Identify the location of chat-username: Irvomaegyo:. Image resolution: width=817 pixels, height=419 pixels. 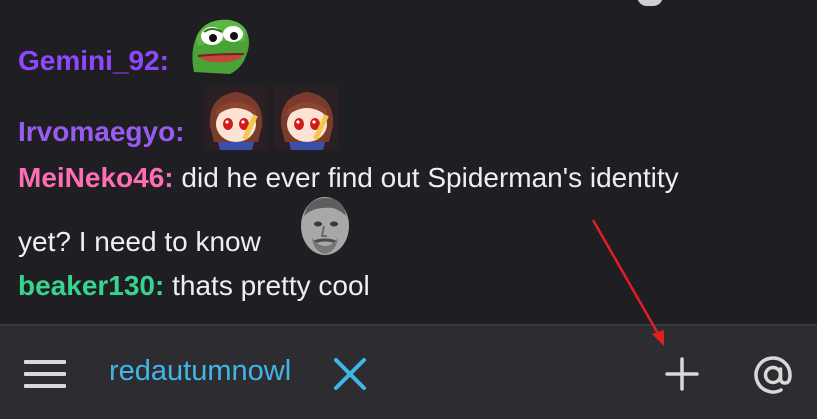
(101, 131).